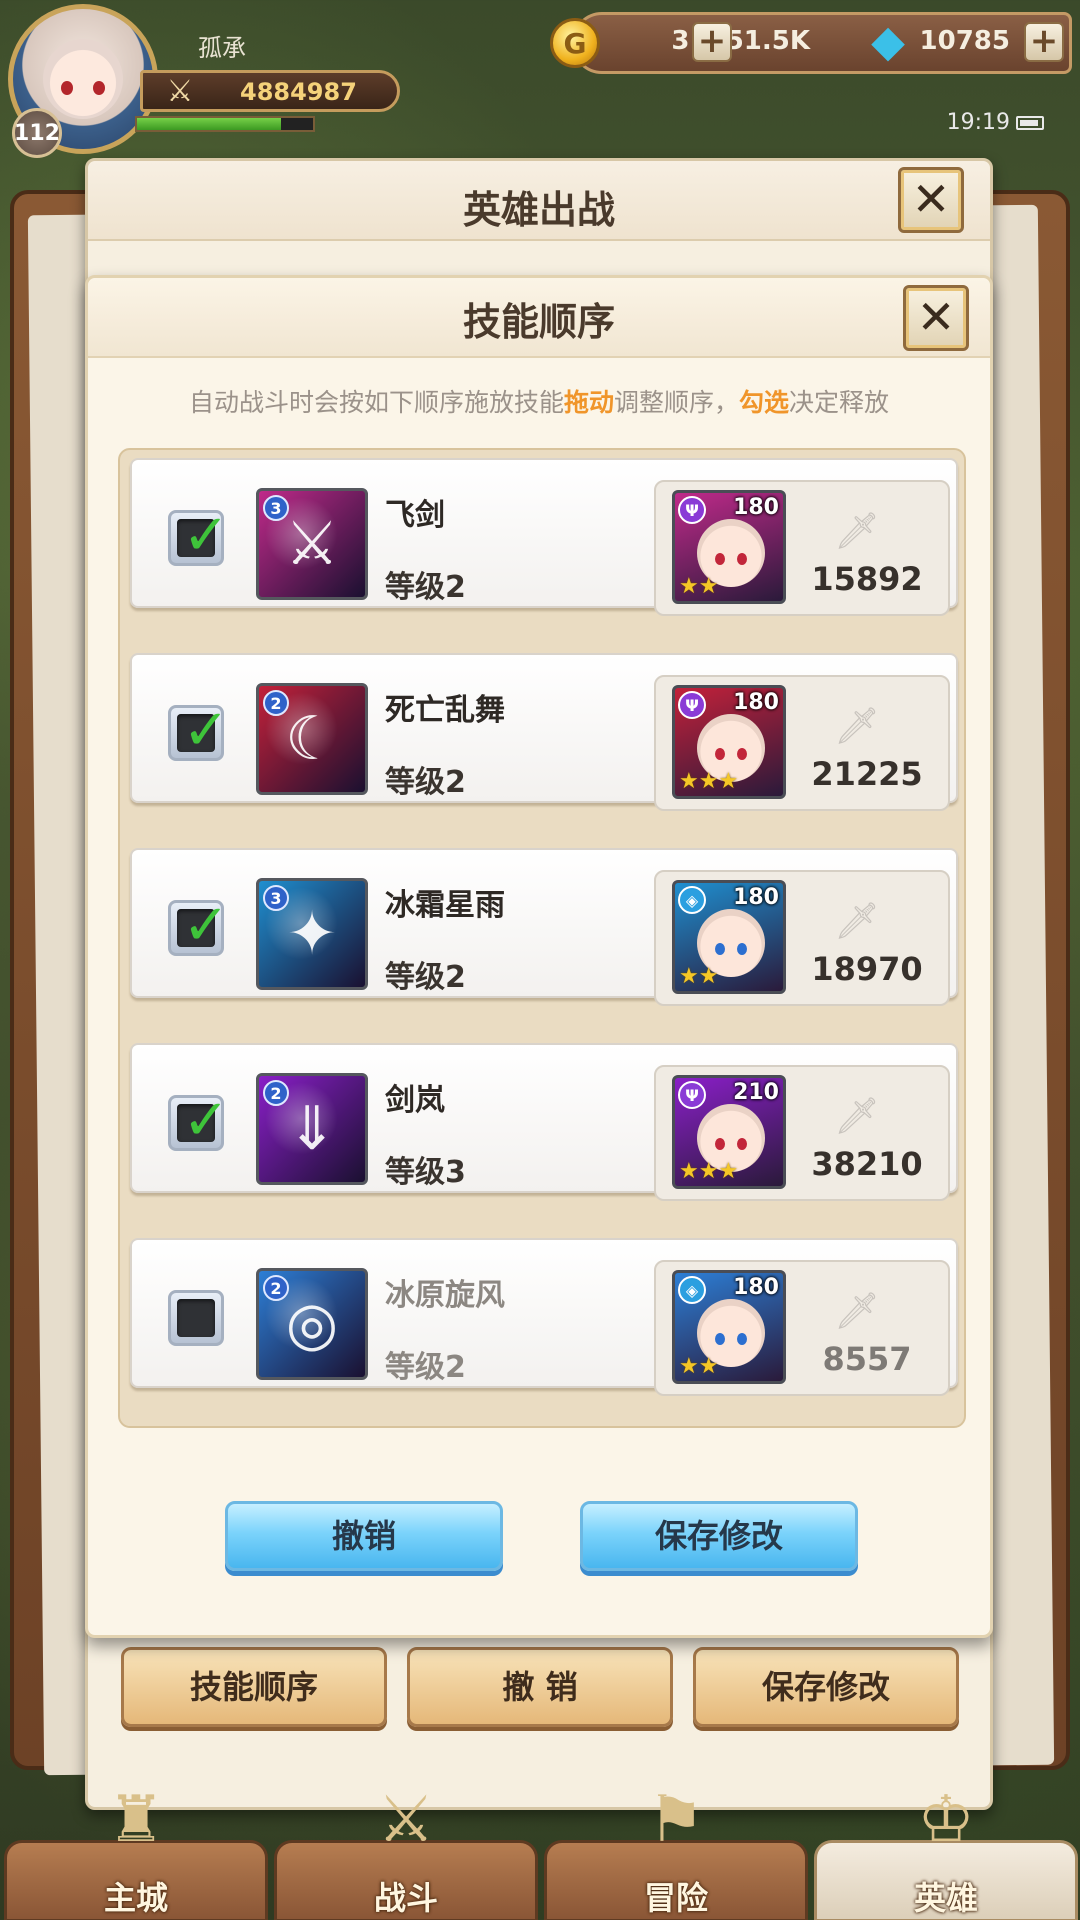 Image resolution: width=1080 pixels, height=1920 pixels. Describe the element at coordinates (37, 133) in the screenshot. I see `player-level-badge: 112` at that location.